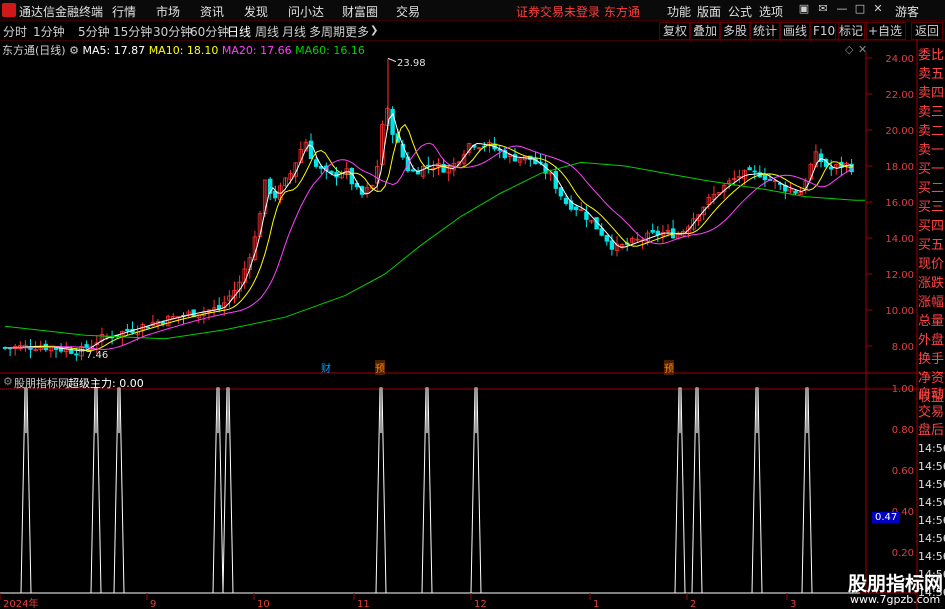 This screenshot has height=609, width=945. Describe the element at coordinates (679, 11) in the screenshot. I see `menu-function: 功能` at that location.